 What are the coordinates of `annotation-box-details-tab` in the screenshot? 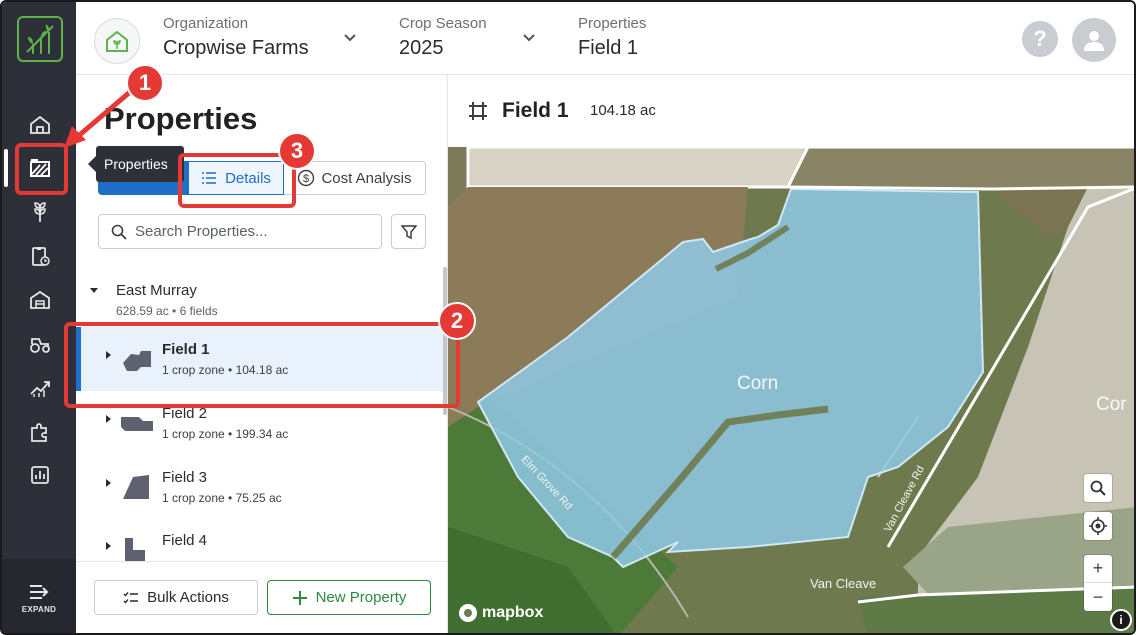 It's located at (237, 180).